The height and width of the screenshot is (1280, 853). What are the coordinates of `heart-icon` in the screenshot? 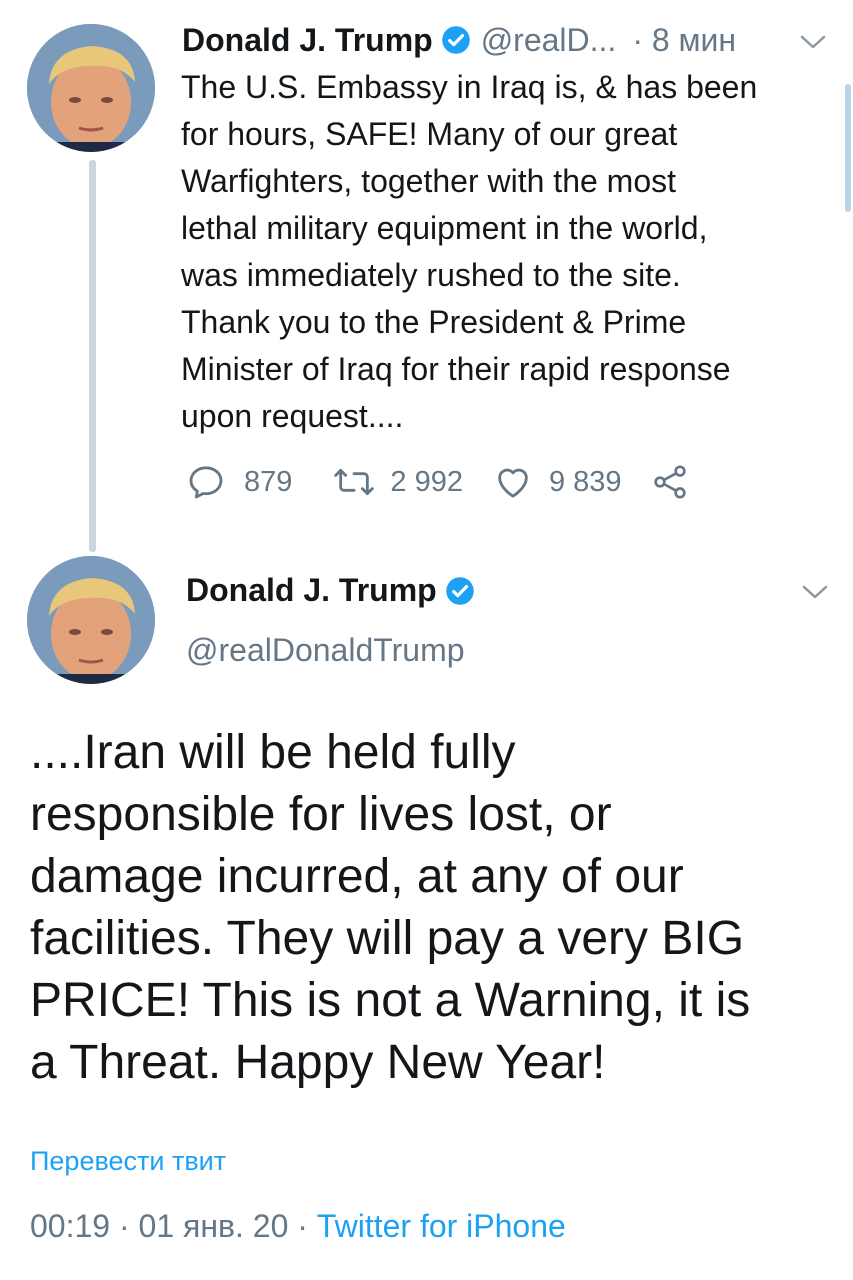 It's located at (513, 482).